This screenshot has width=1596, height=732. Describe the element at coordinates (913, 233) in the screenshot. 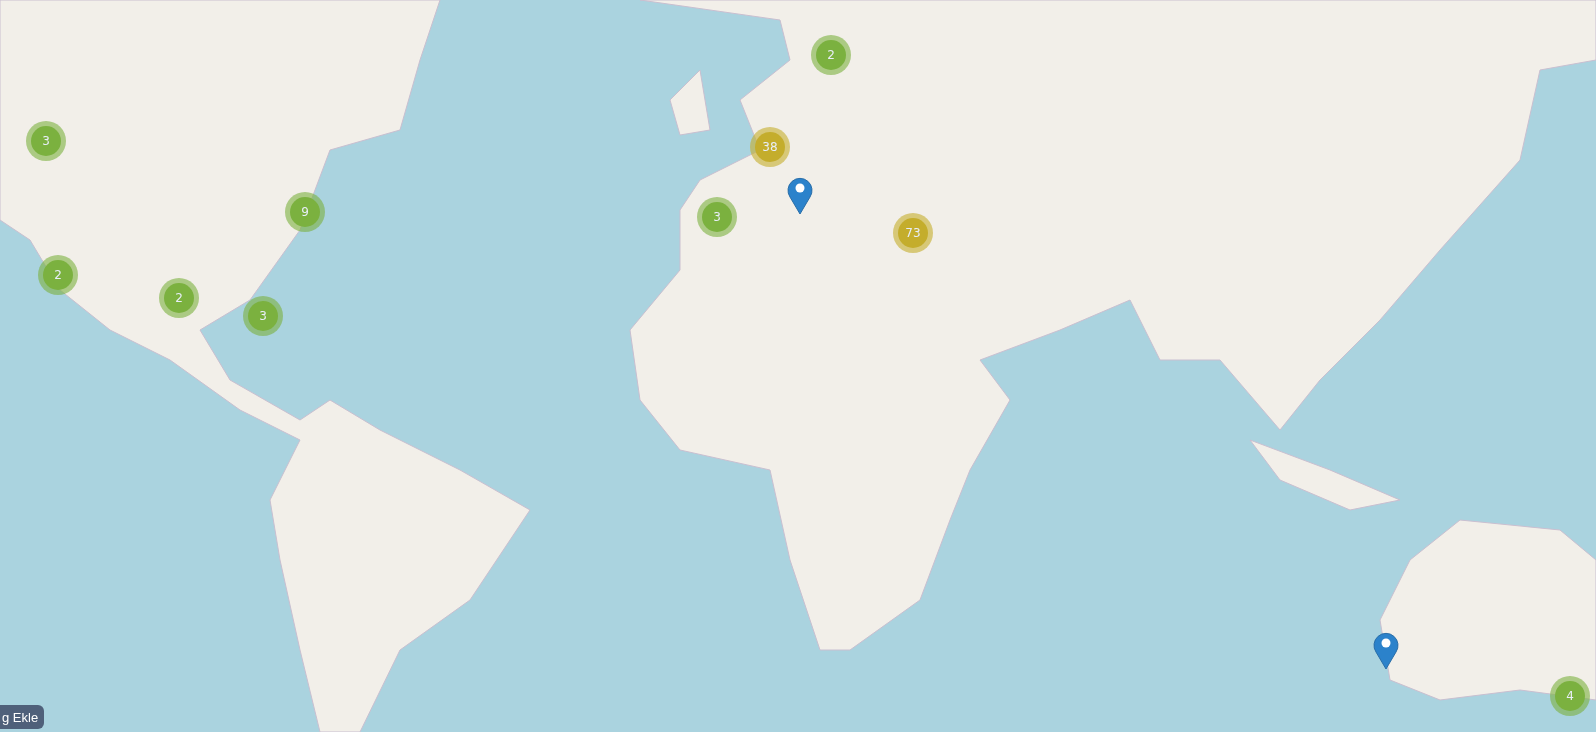

I see `cluster-marker: 73` at that location.